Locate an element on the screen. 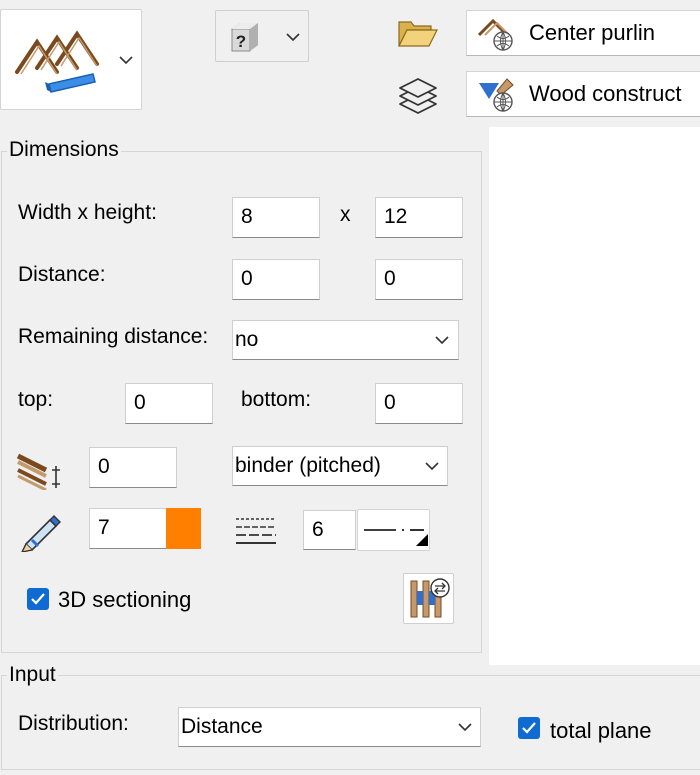 This screenshot has height=775, width=700. bottom-label: bottom: is located at coordinates (276, 399).